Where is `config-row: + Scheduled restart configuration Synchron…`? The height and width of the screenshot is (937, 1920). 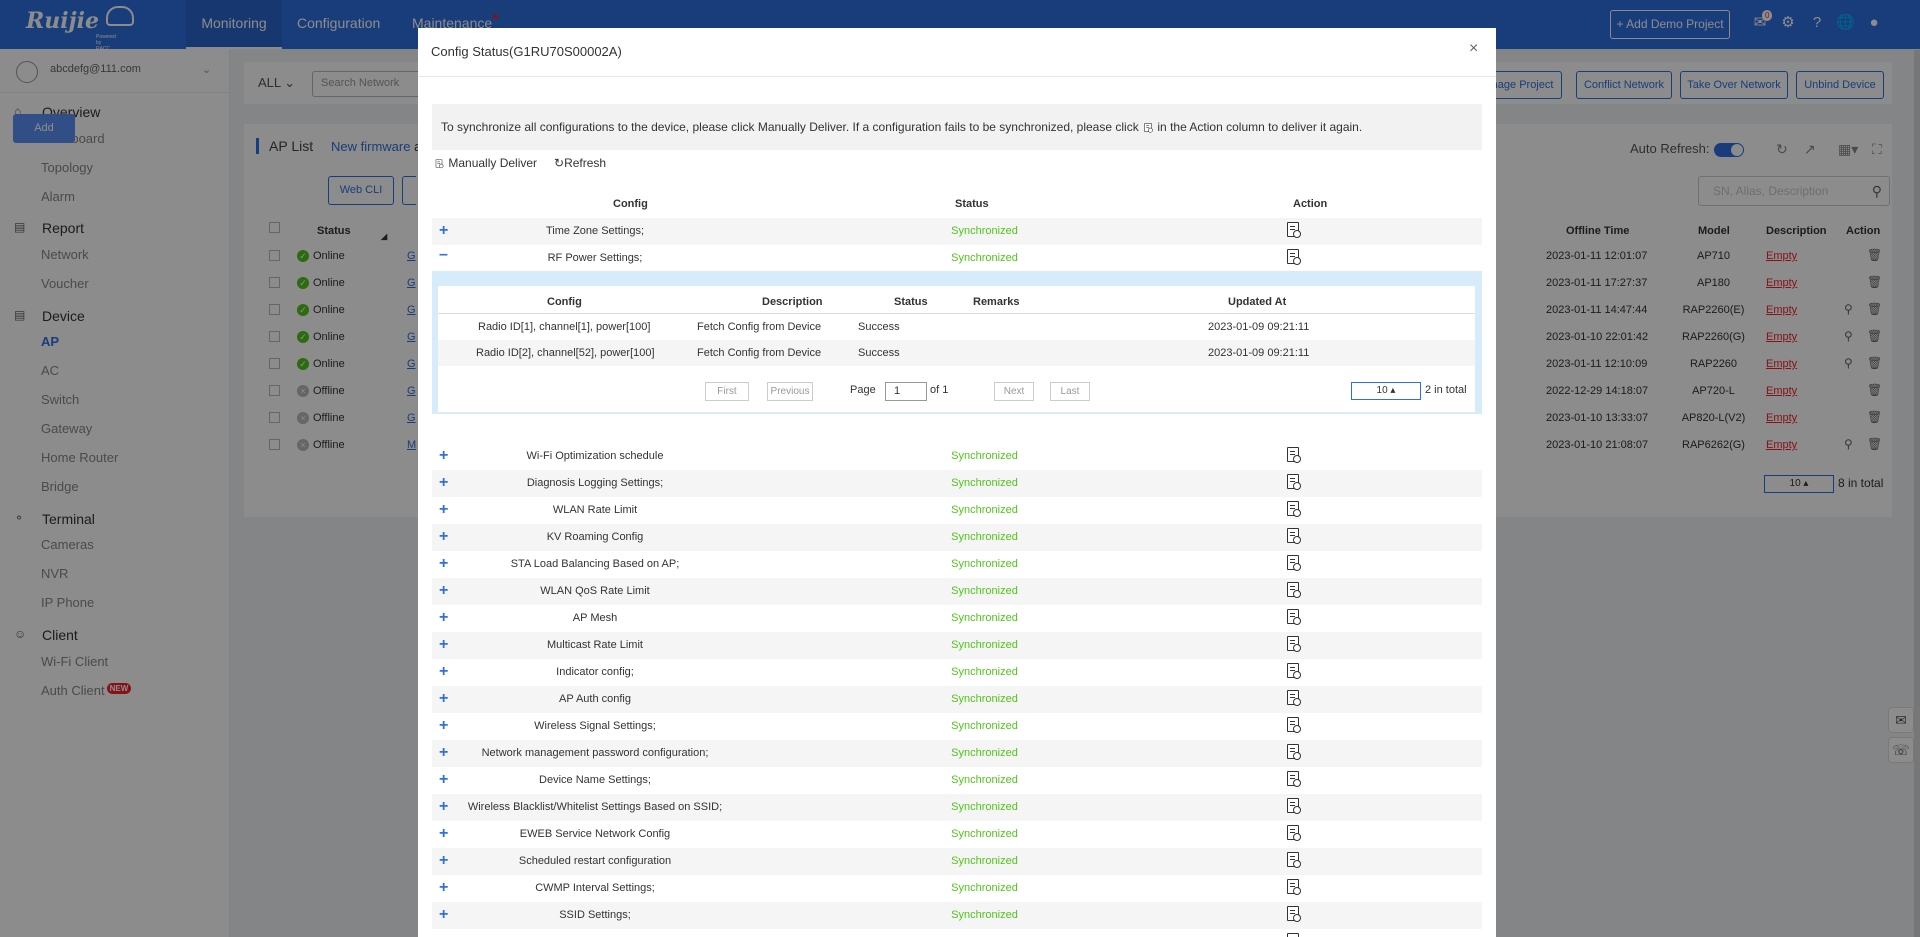 config-row: + Scheduled restart configuration Synchron… is located at coordinates (957, 861).